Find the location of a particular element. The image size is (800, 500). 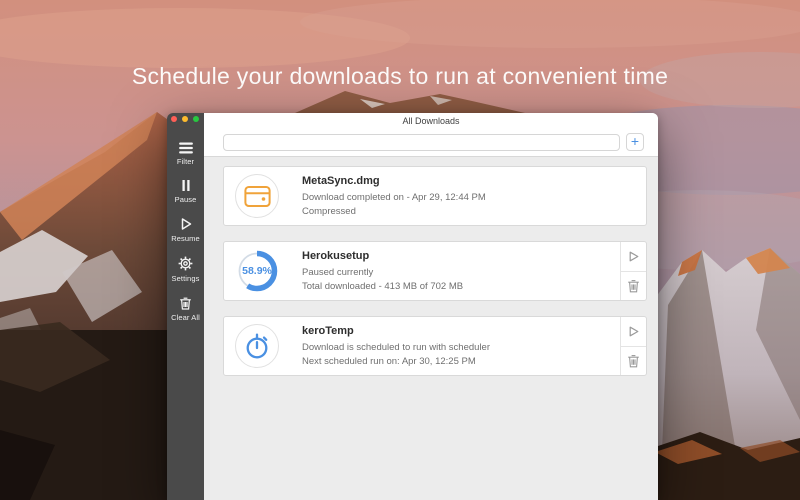

plus-icon: + is located at coordinates (635, 141).